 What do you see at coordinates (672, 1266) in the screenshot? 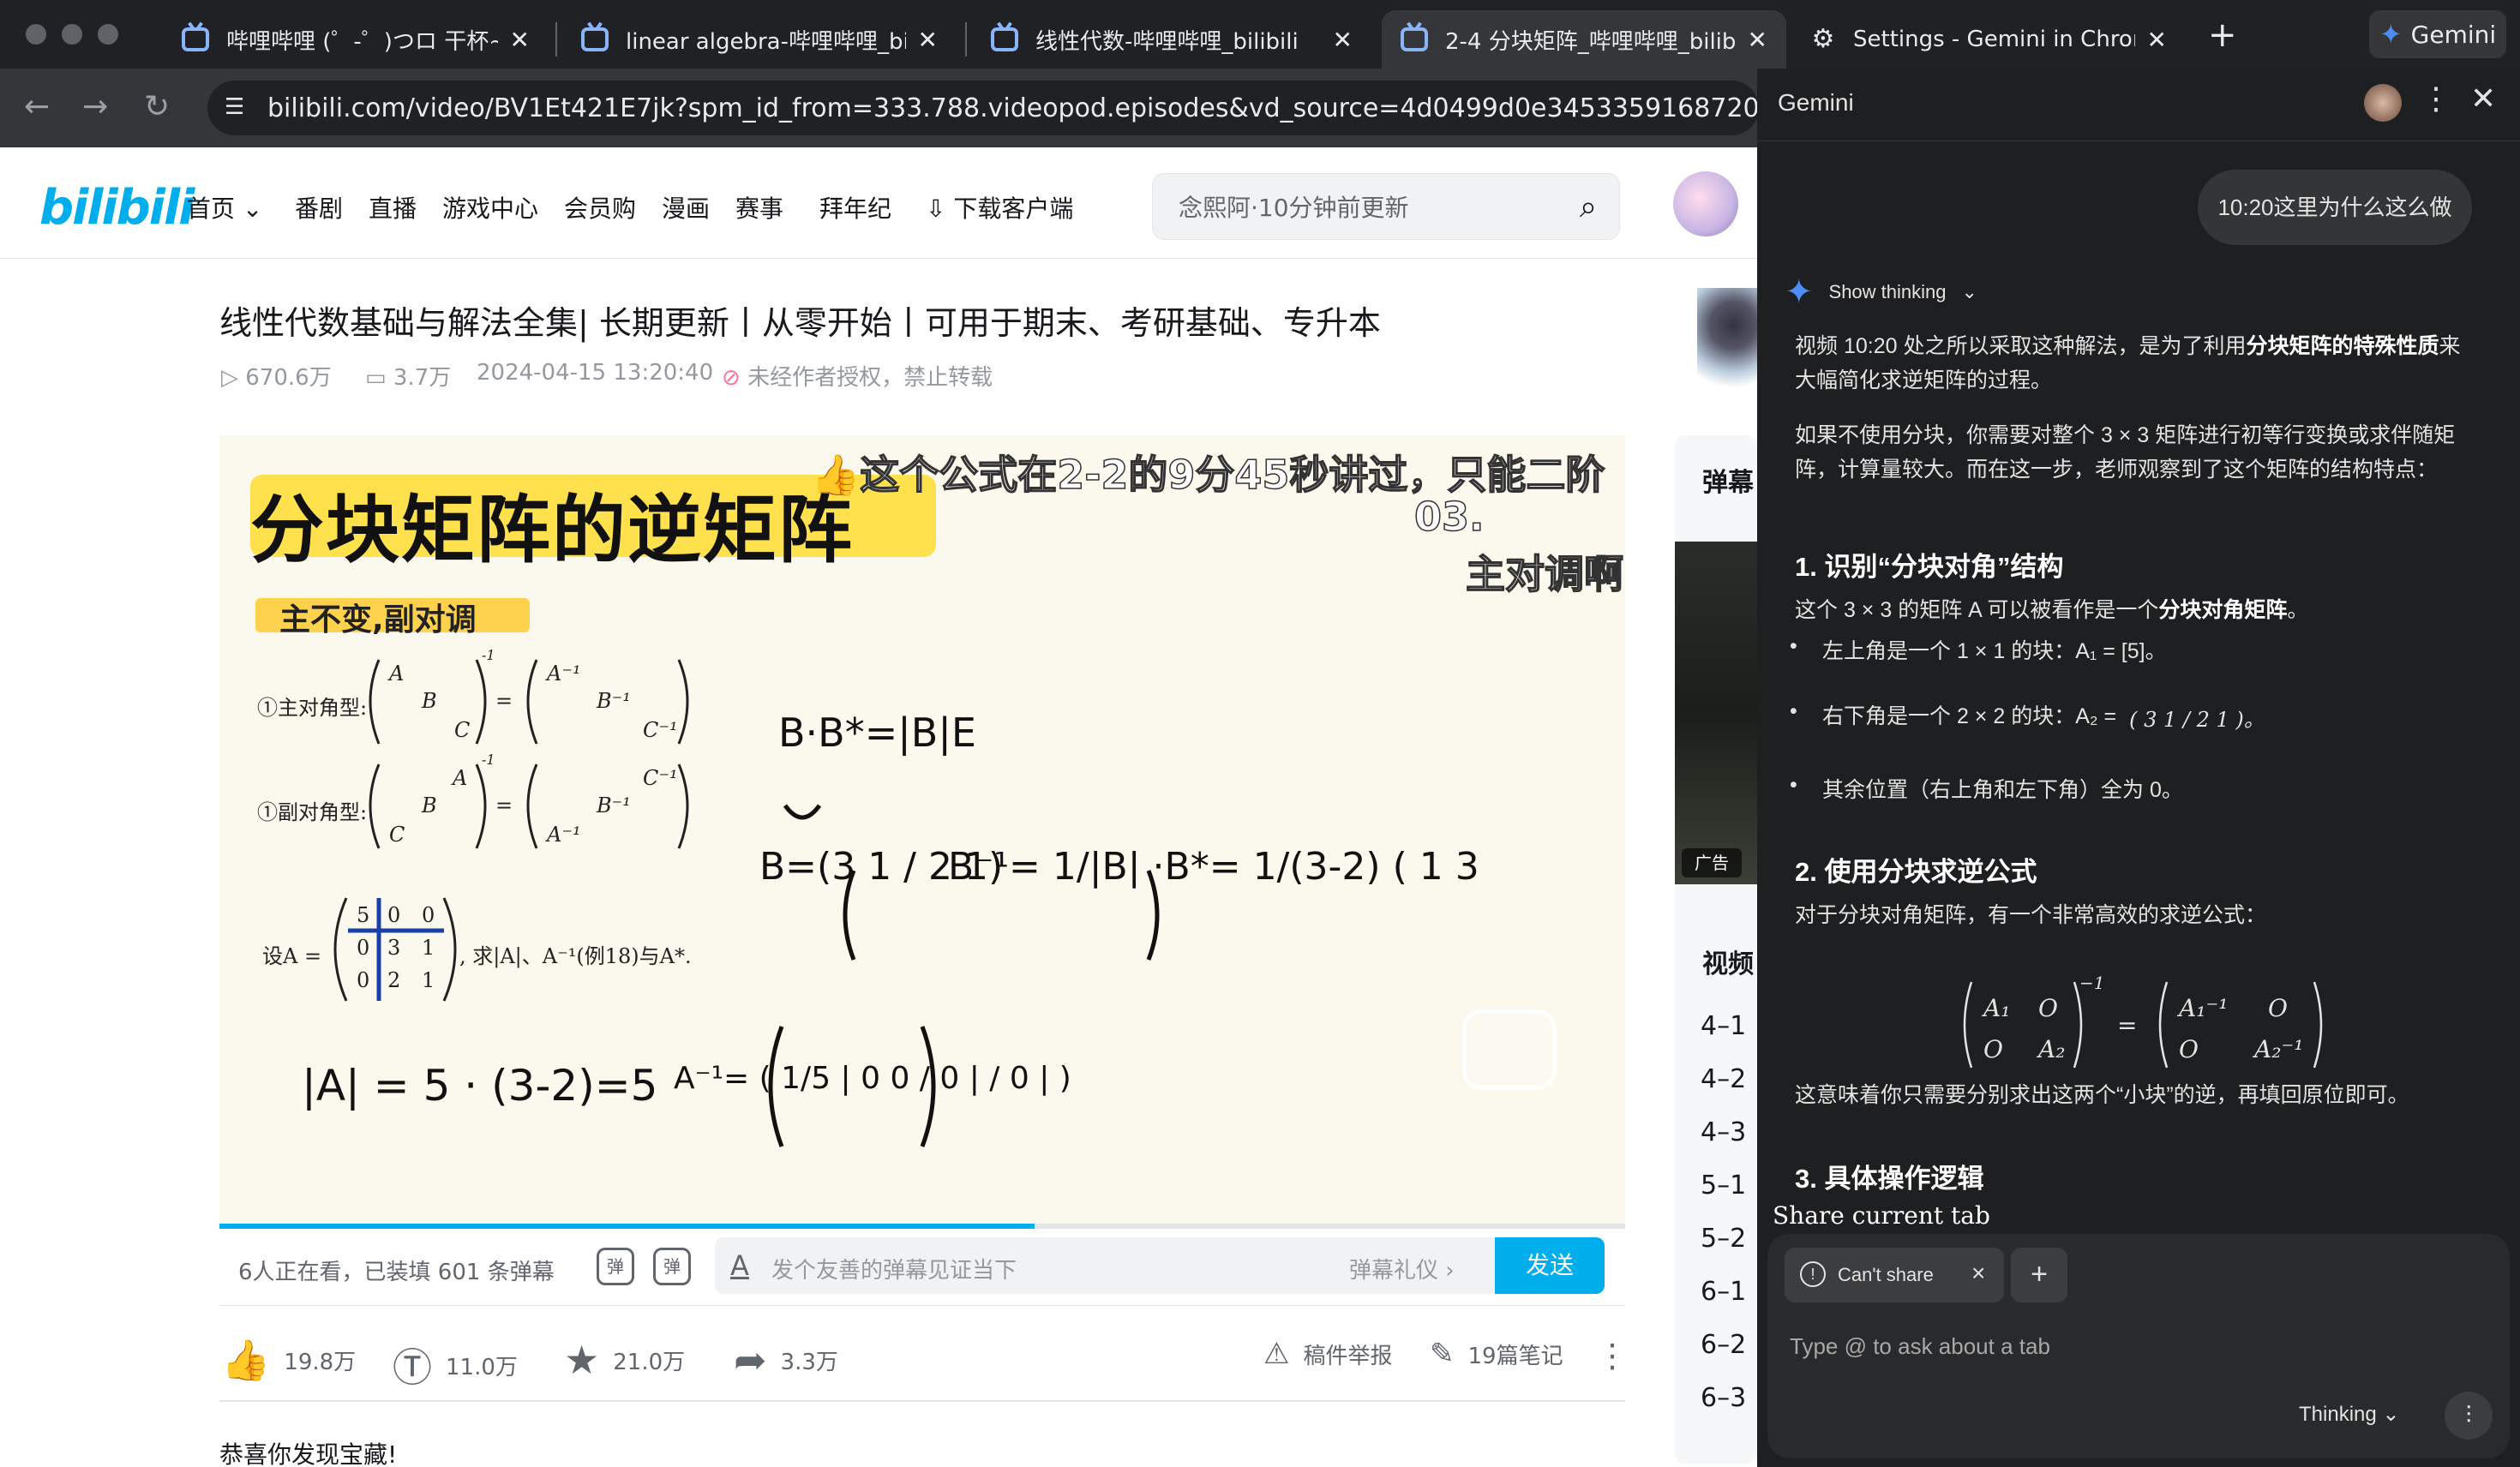
I see `danmaku-settings-icon: 弹` at bounding box center [672, 1266].